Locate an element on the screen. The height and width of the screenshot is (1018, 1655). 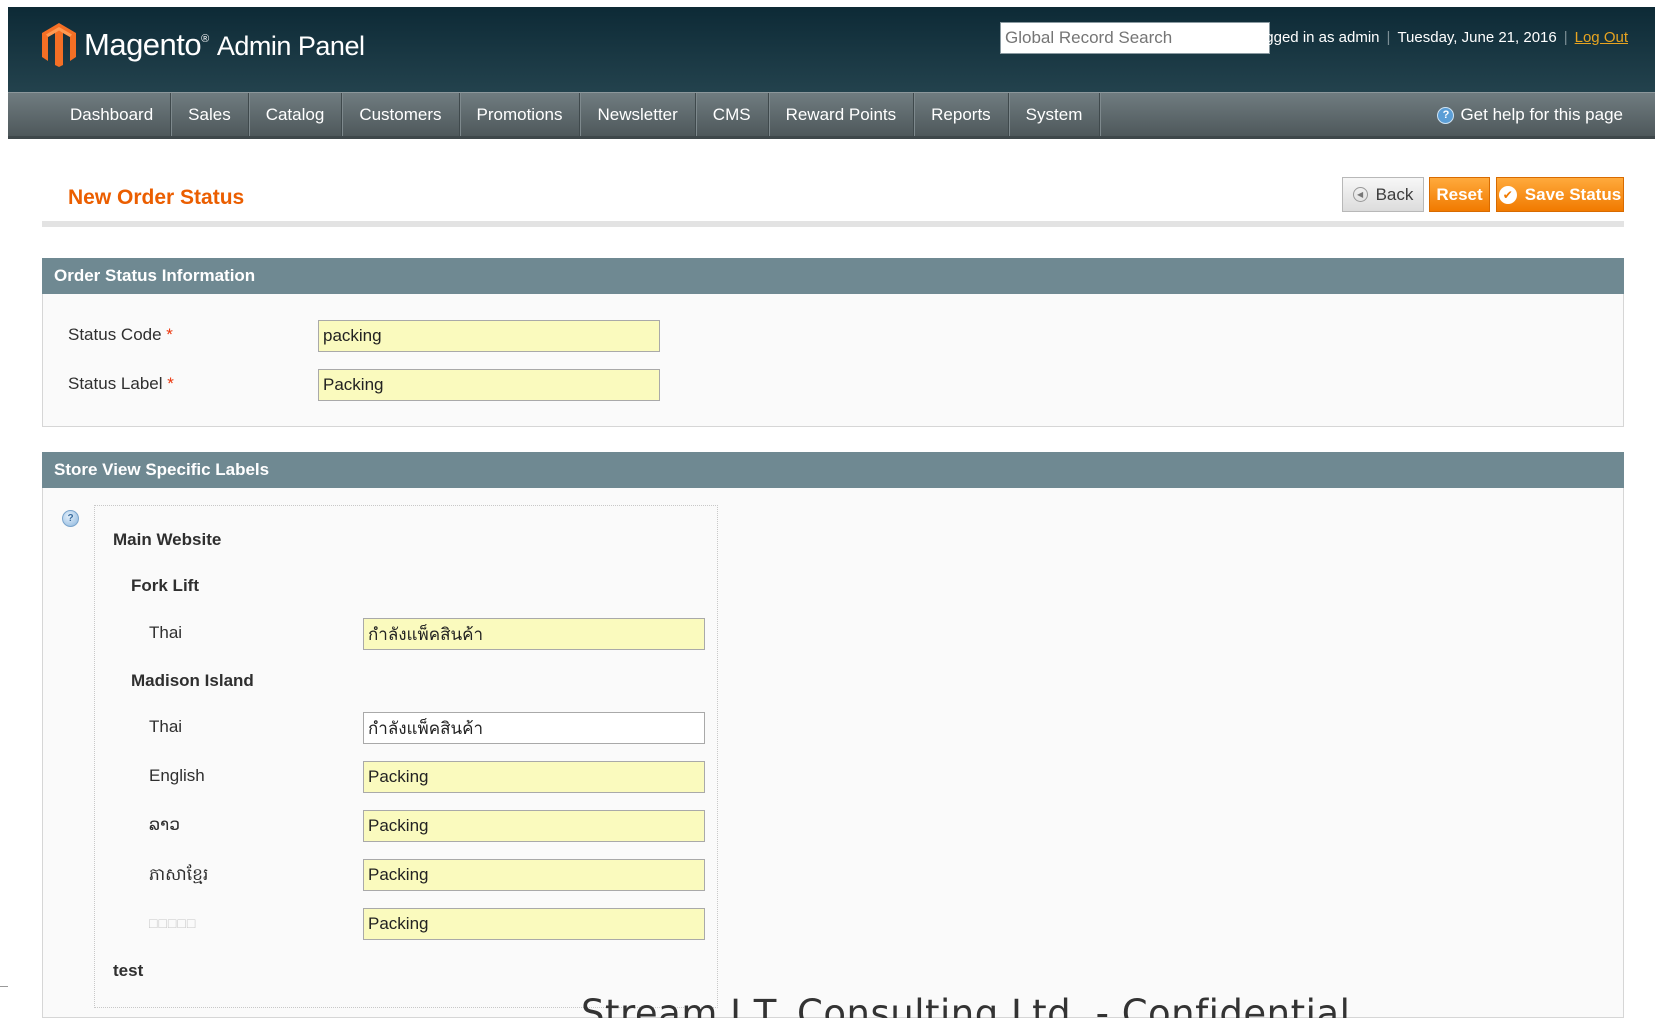
madison-english-field is located at coordinates (534, 777).